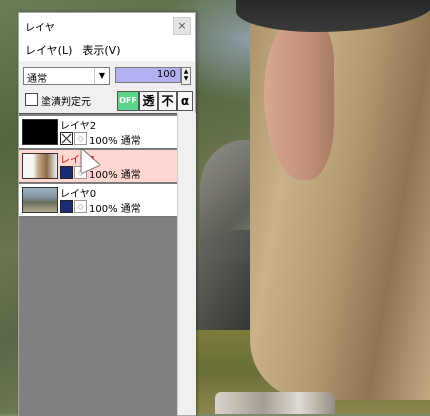 The width and height of the screenshot is (430, 416). Describe the element at coordinates (108, 101) in the screenshot. I see `layer-options: 塗潰判定元 OFF 透 不 α` at that location.